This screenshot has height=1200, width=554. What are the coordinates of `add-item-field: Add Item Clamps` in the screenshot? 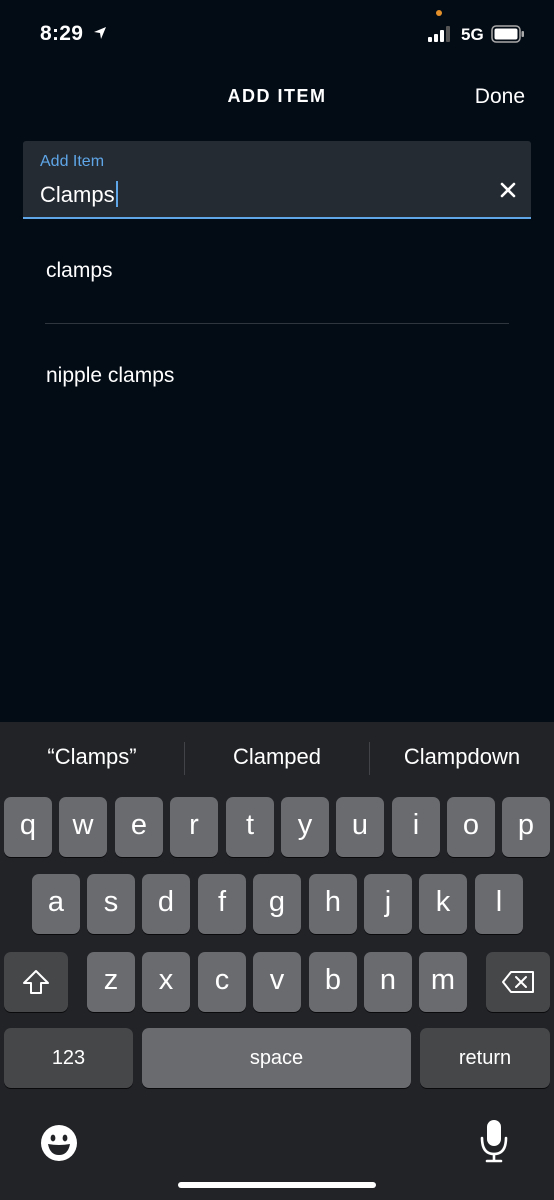 It's located at (277, 180).